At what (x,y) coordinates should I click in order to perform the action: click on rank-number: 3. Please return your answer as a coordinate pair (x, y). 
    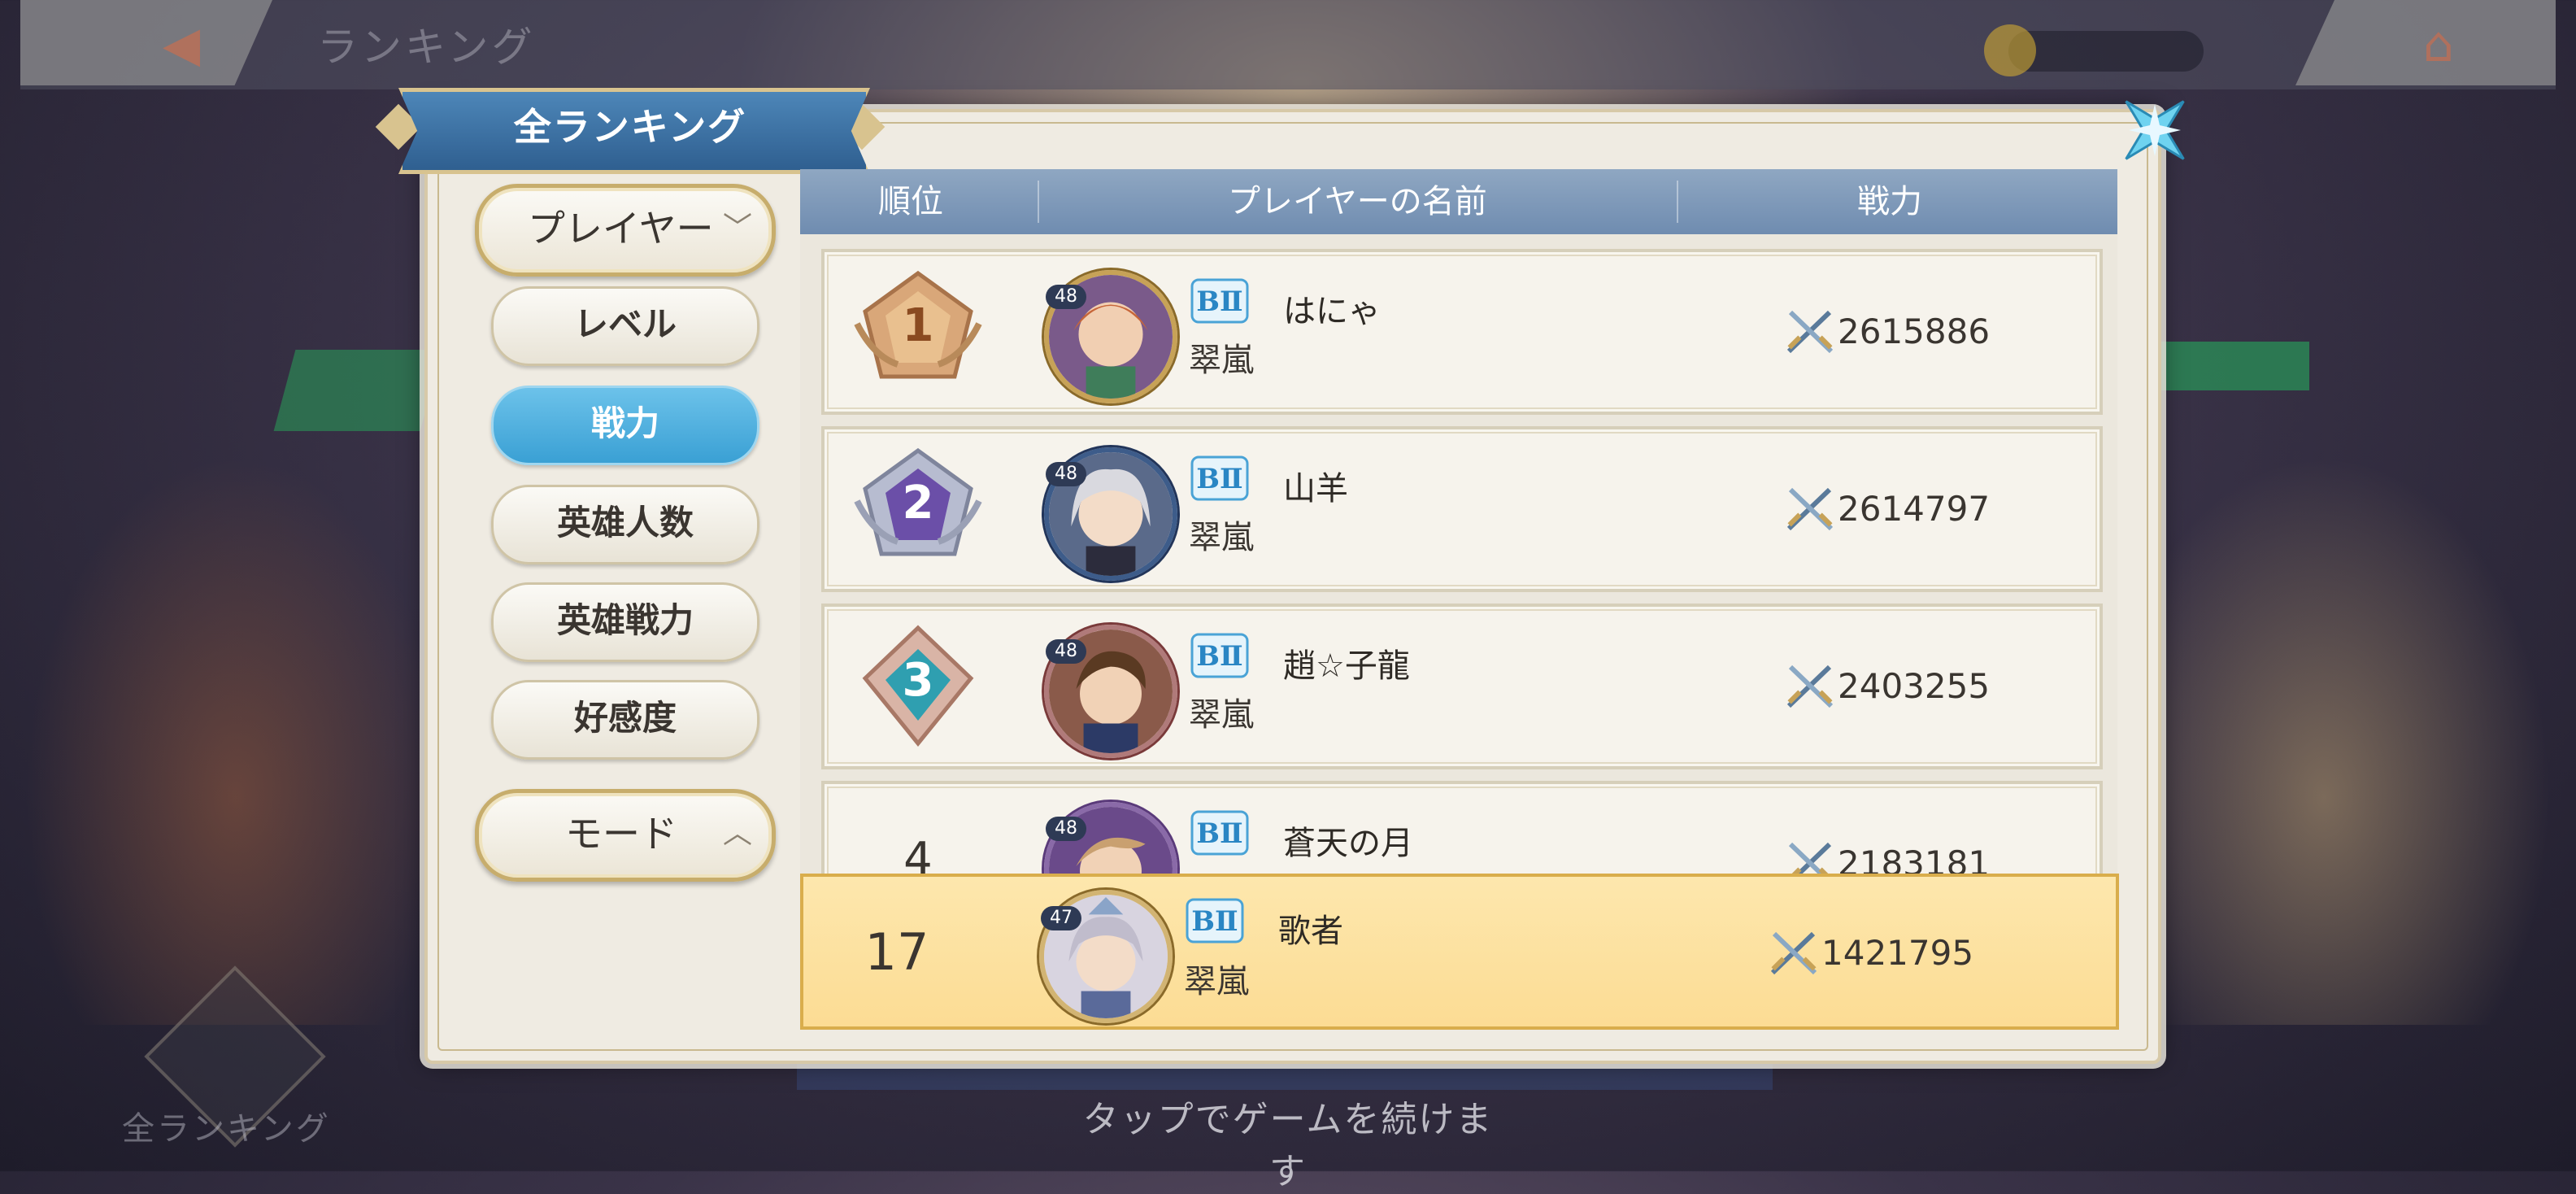
    Looking at the image, I should click on (918, 680).